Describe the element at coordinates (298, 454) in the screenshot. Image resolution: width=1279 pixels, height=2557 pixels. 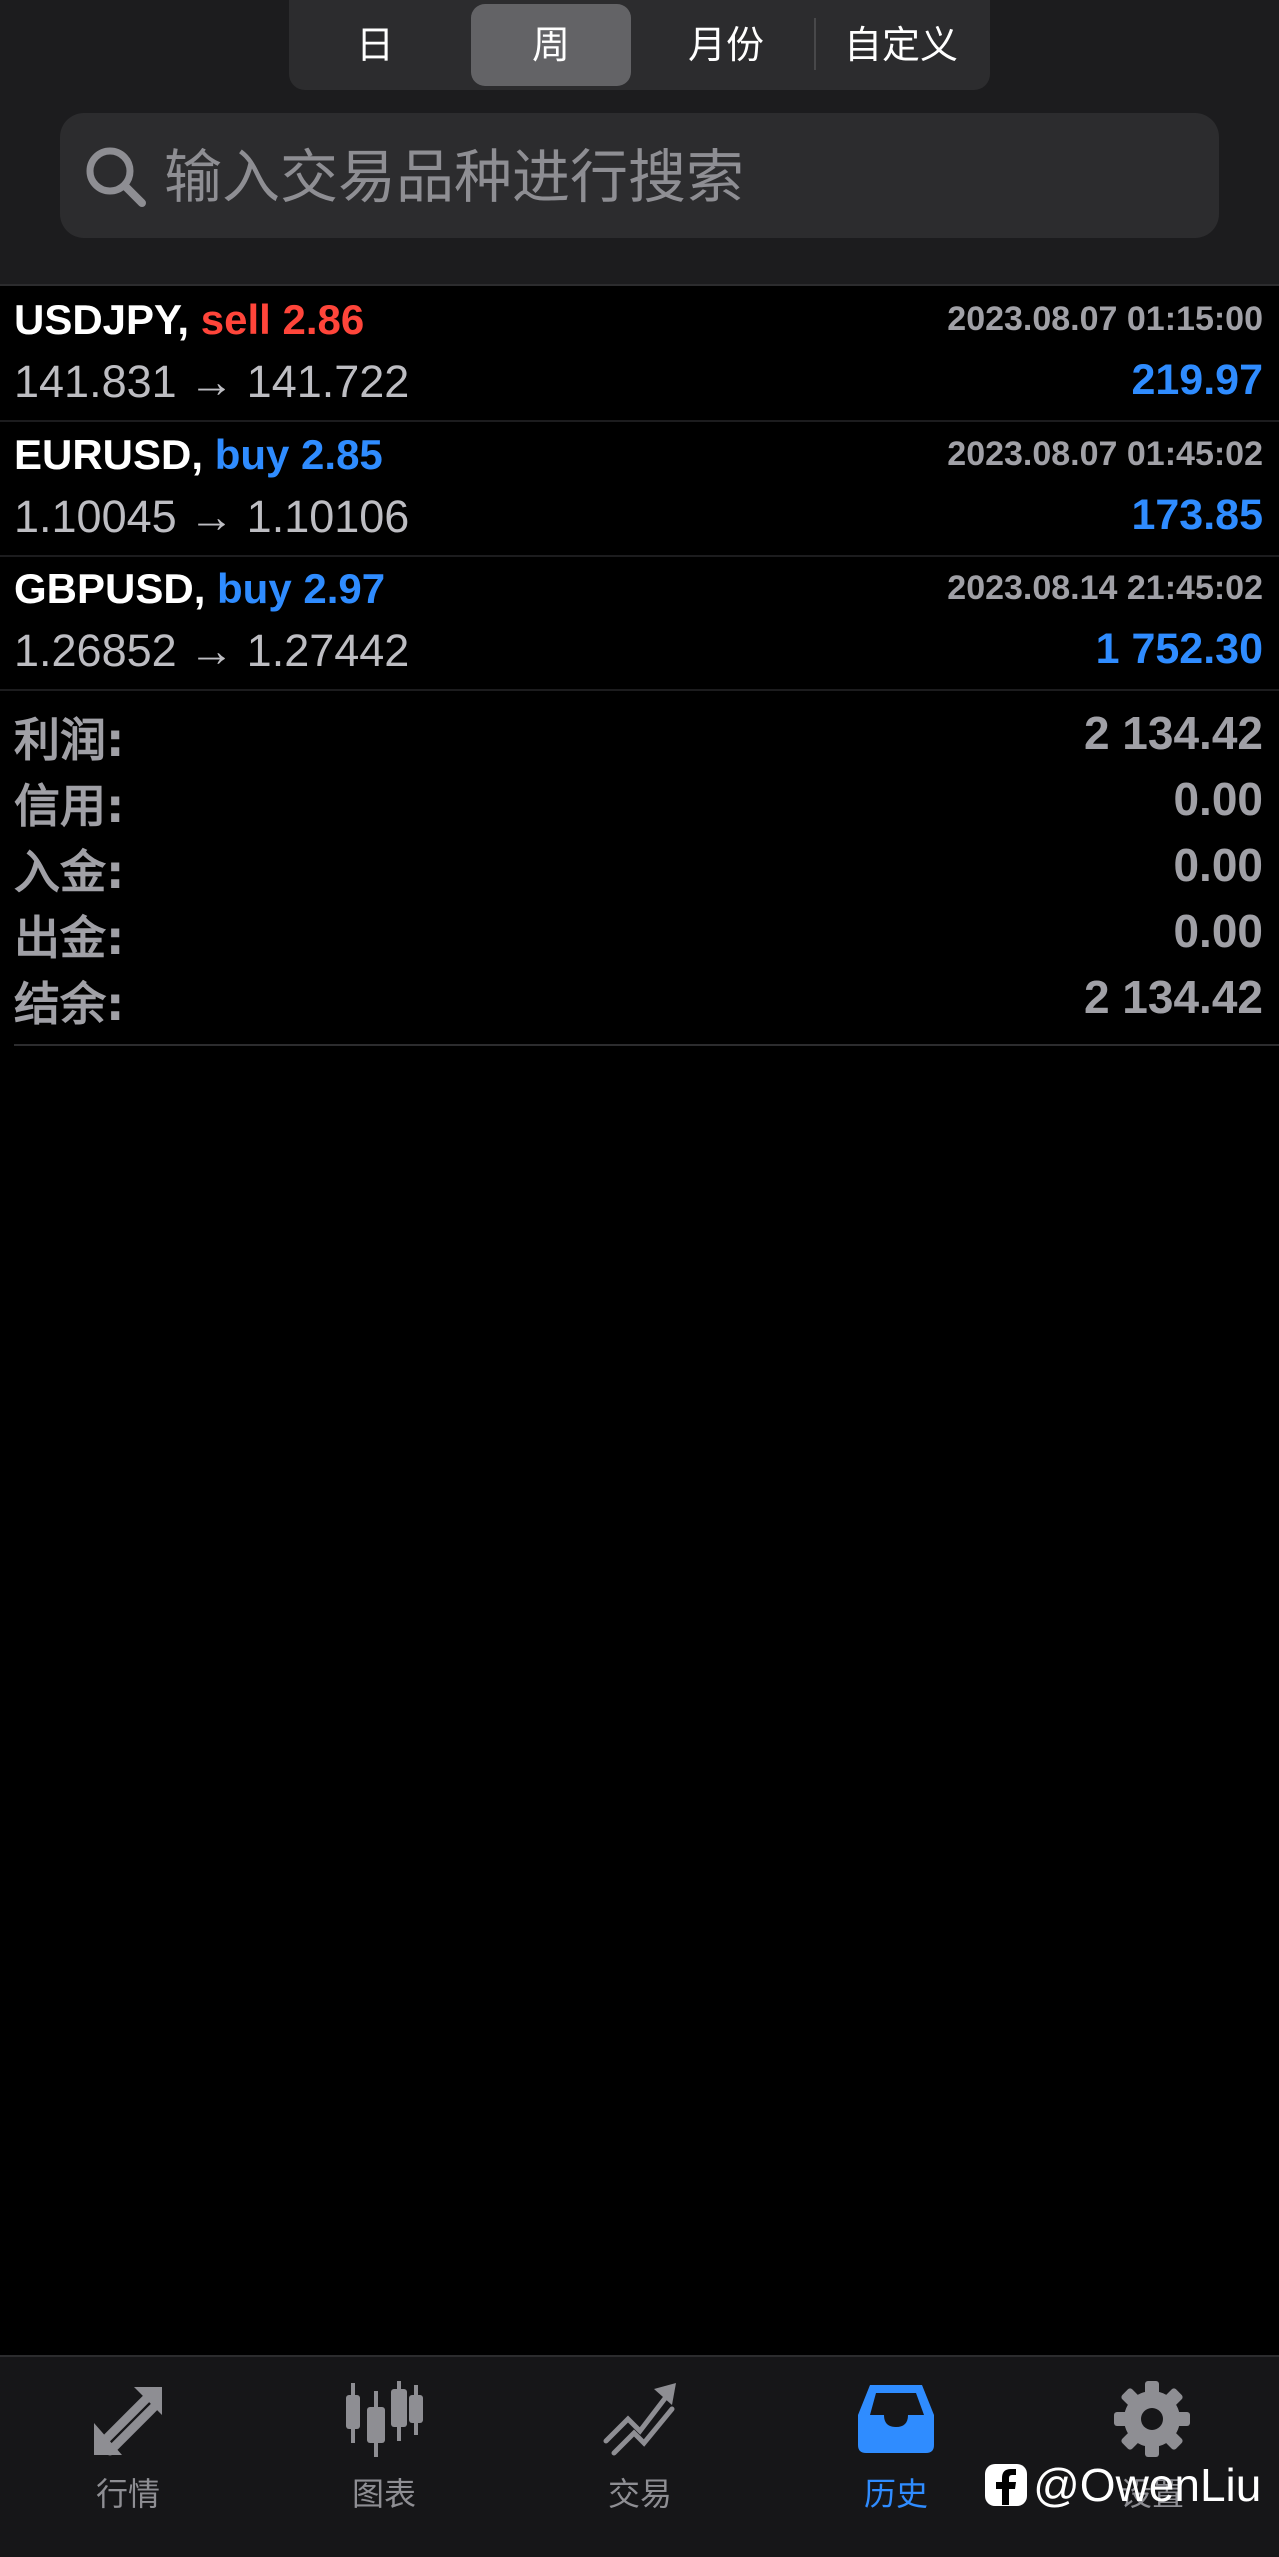
I see `trade-side-volume: buy 2.85` at that location.